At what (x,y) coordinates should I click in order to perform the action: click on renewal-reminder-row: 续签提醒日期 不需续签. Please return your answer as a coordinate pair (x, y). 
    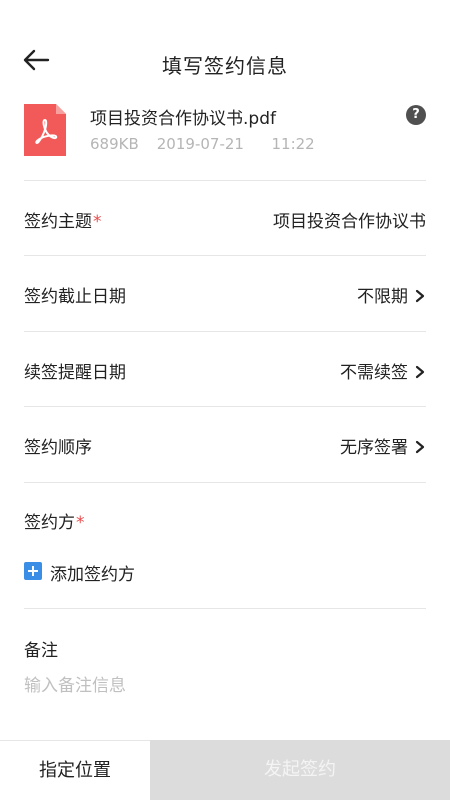
    Looking at the image, I should click on (225, 369).